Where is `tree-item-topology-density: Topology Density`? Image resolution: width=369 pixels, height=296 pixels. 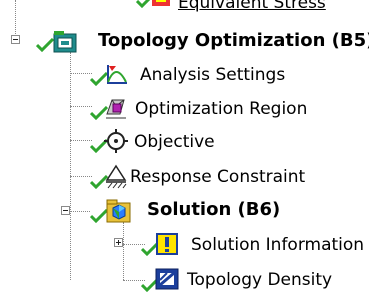 tree-item-topology-density: Topology Density is located at coordinates (253, 281).